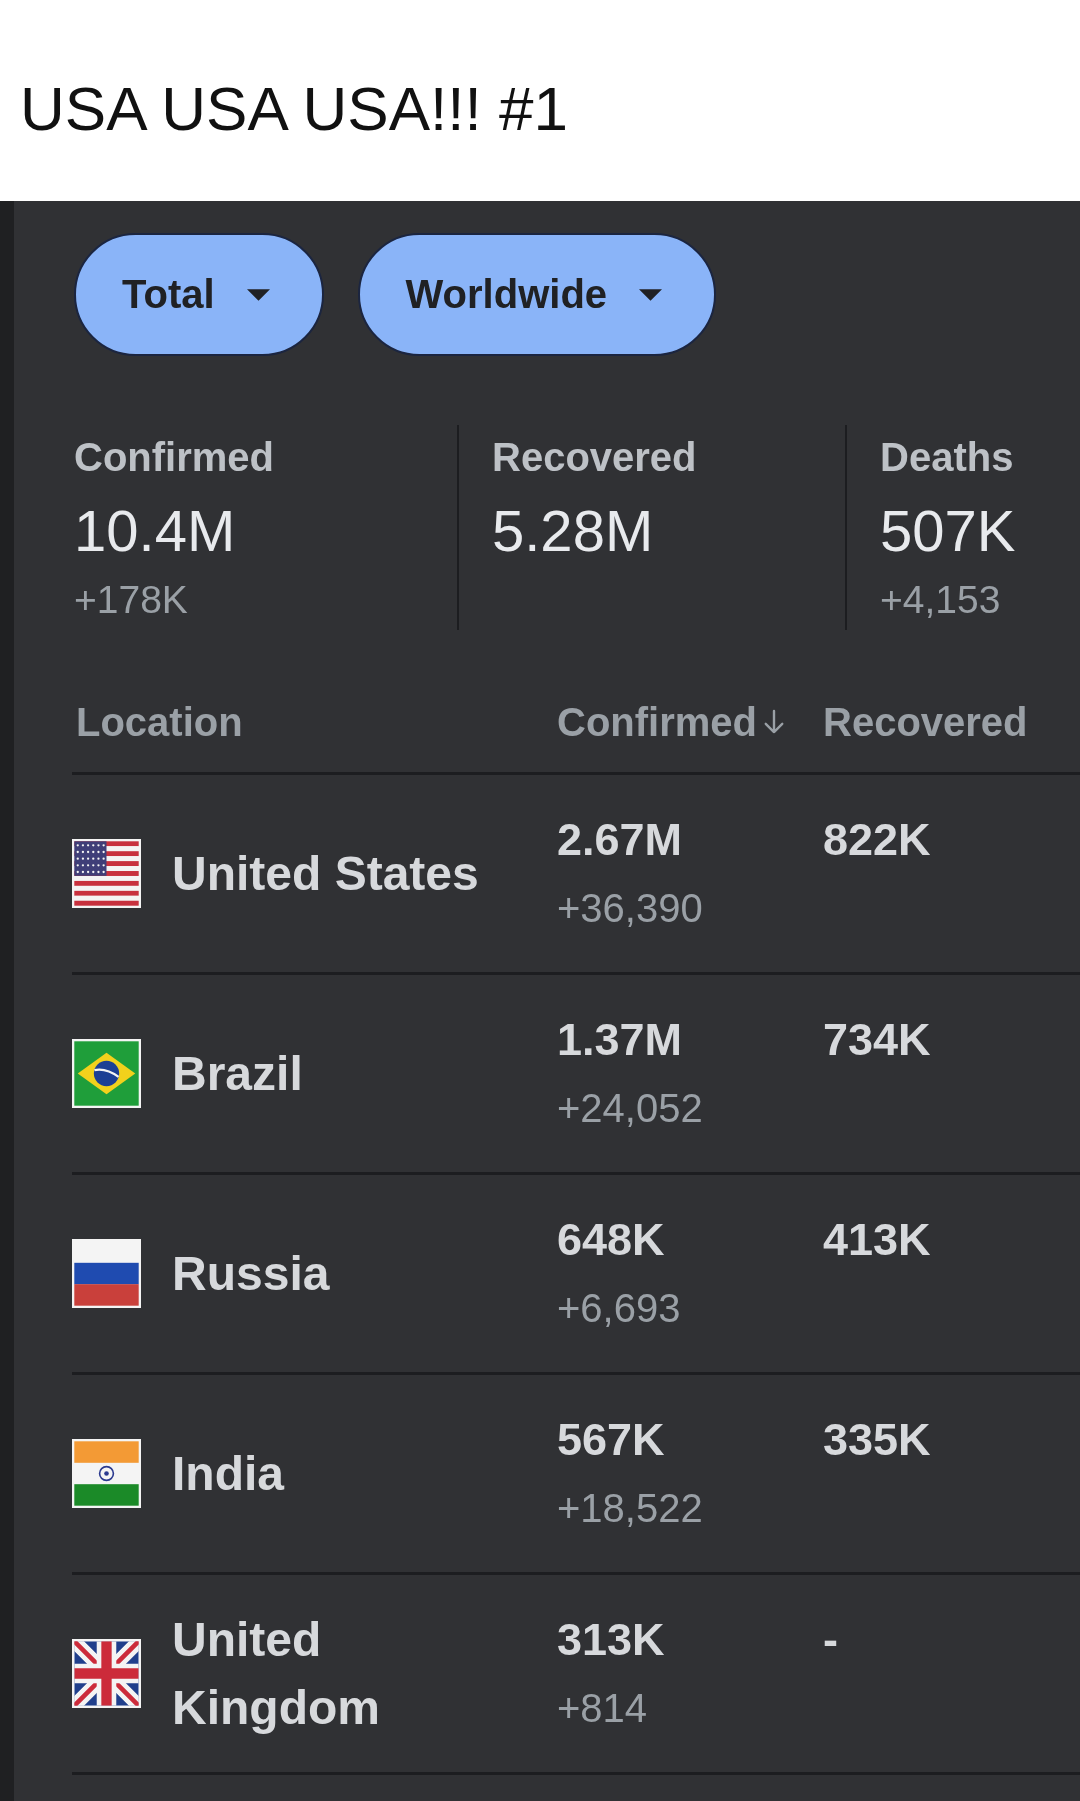 Image resolution: width=1080 pixels, height=1801 pixels. Describe the element at coordinates (602, 1708) in the screenshot. I see `confirmed-change: +814` at that location.